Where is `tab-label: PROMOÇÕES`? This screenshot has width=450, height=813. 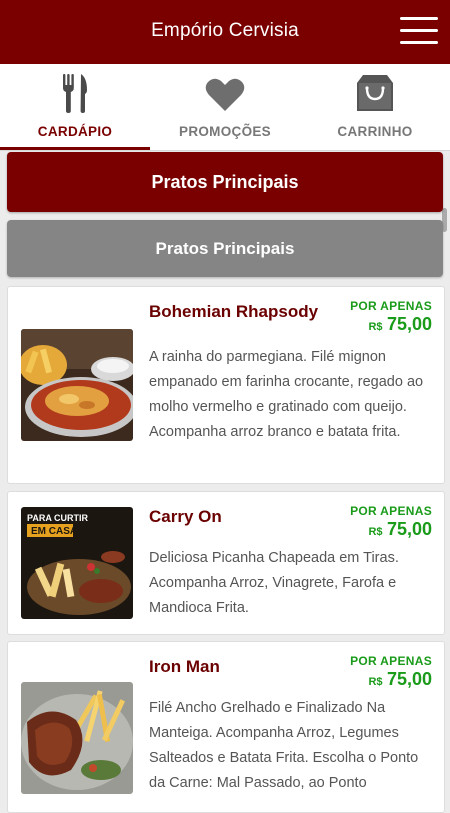
tab-label: PROMOÇÕES is located at coordinates (225, 131).